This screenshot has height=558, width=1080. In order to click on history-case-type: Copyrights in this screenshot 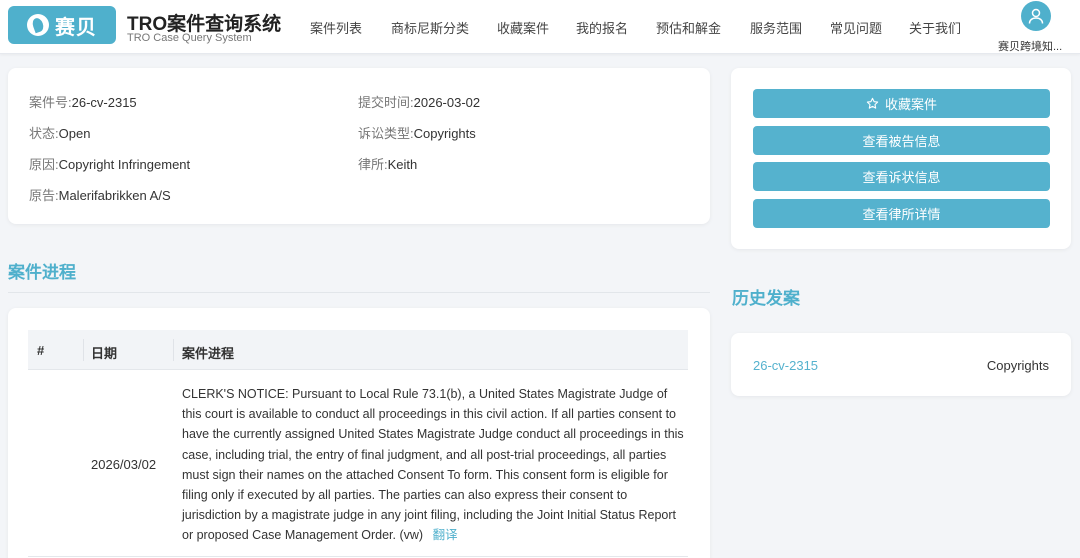, I will do `click(1017, 365)`.